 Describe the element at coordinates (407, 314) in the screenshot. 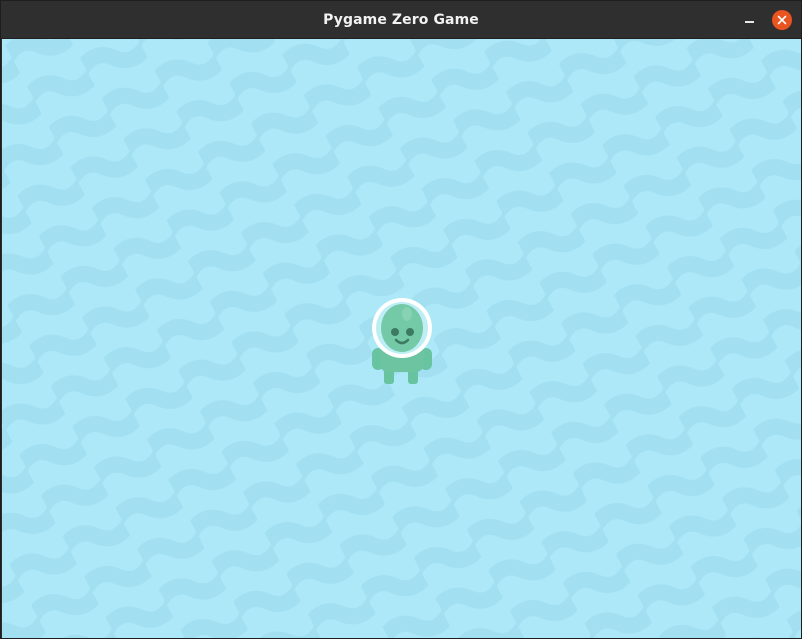

I see `alien-head-shine` at that location.